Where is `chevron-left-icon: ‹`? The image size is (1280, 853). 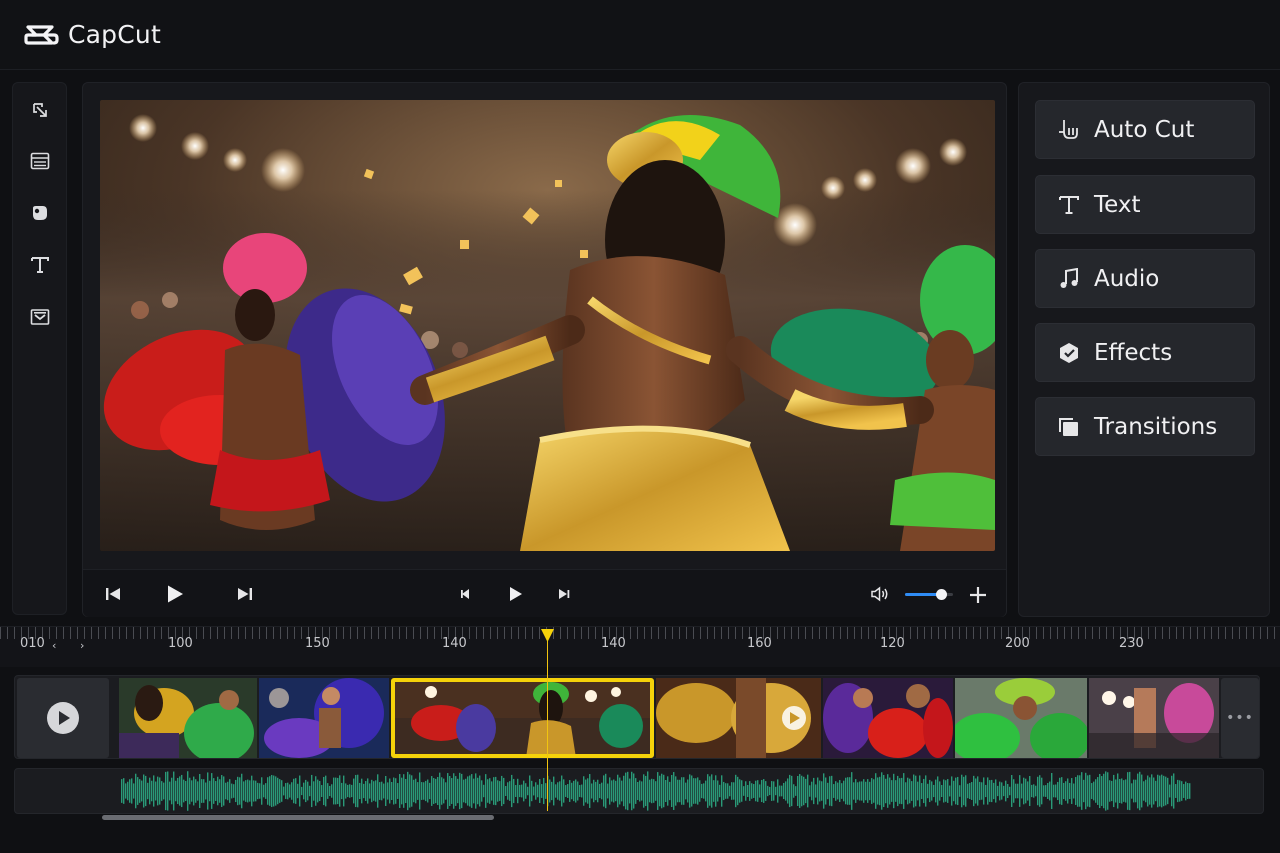
chevron-left-icon: ‹ is located at coordinates (54, 645).